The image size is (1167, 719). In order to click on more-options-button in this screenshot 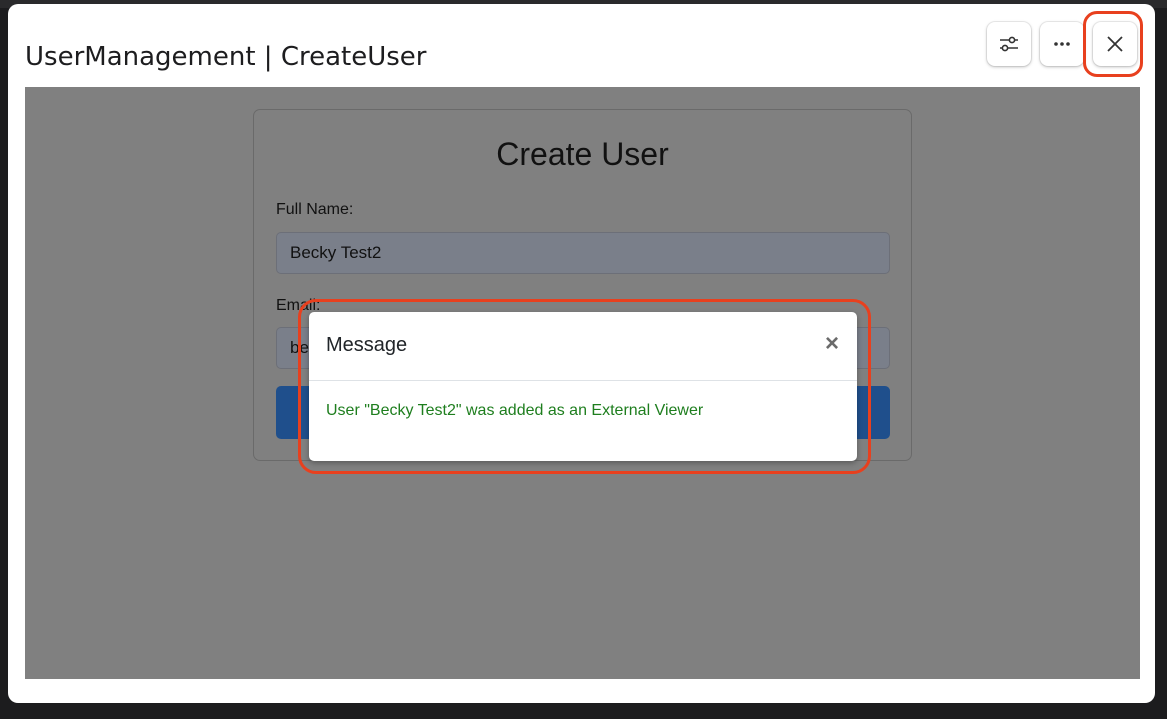, I will do `click(1062, 44)`.